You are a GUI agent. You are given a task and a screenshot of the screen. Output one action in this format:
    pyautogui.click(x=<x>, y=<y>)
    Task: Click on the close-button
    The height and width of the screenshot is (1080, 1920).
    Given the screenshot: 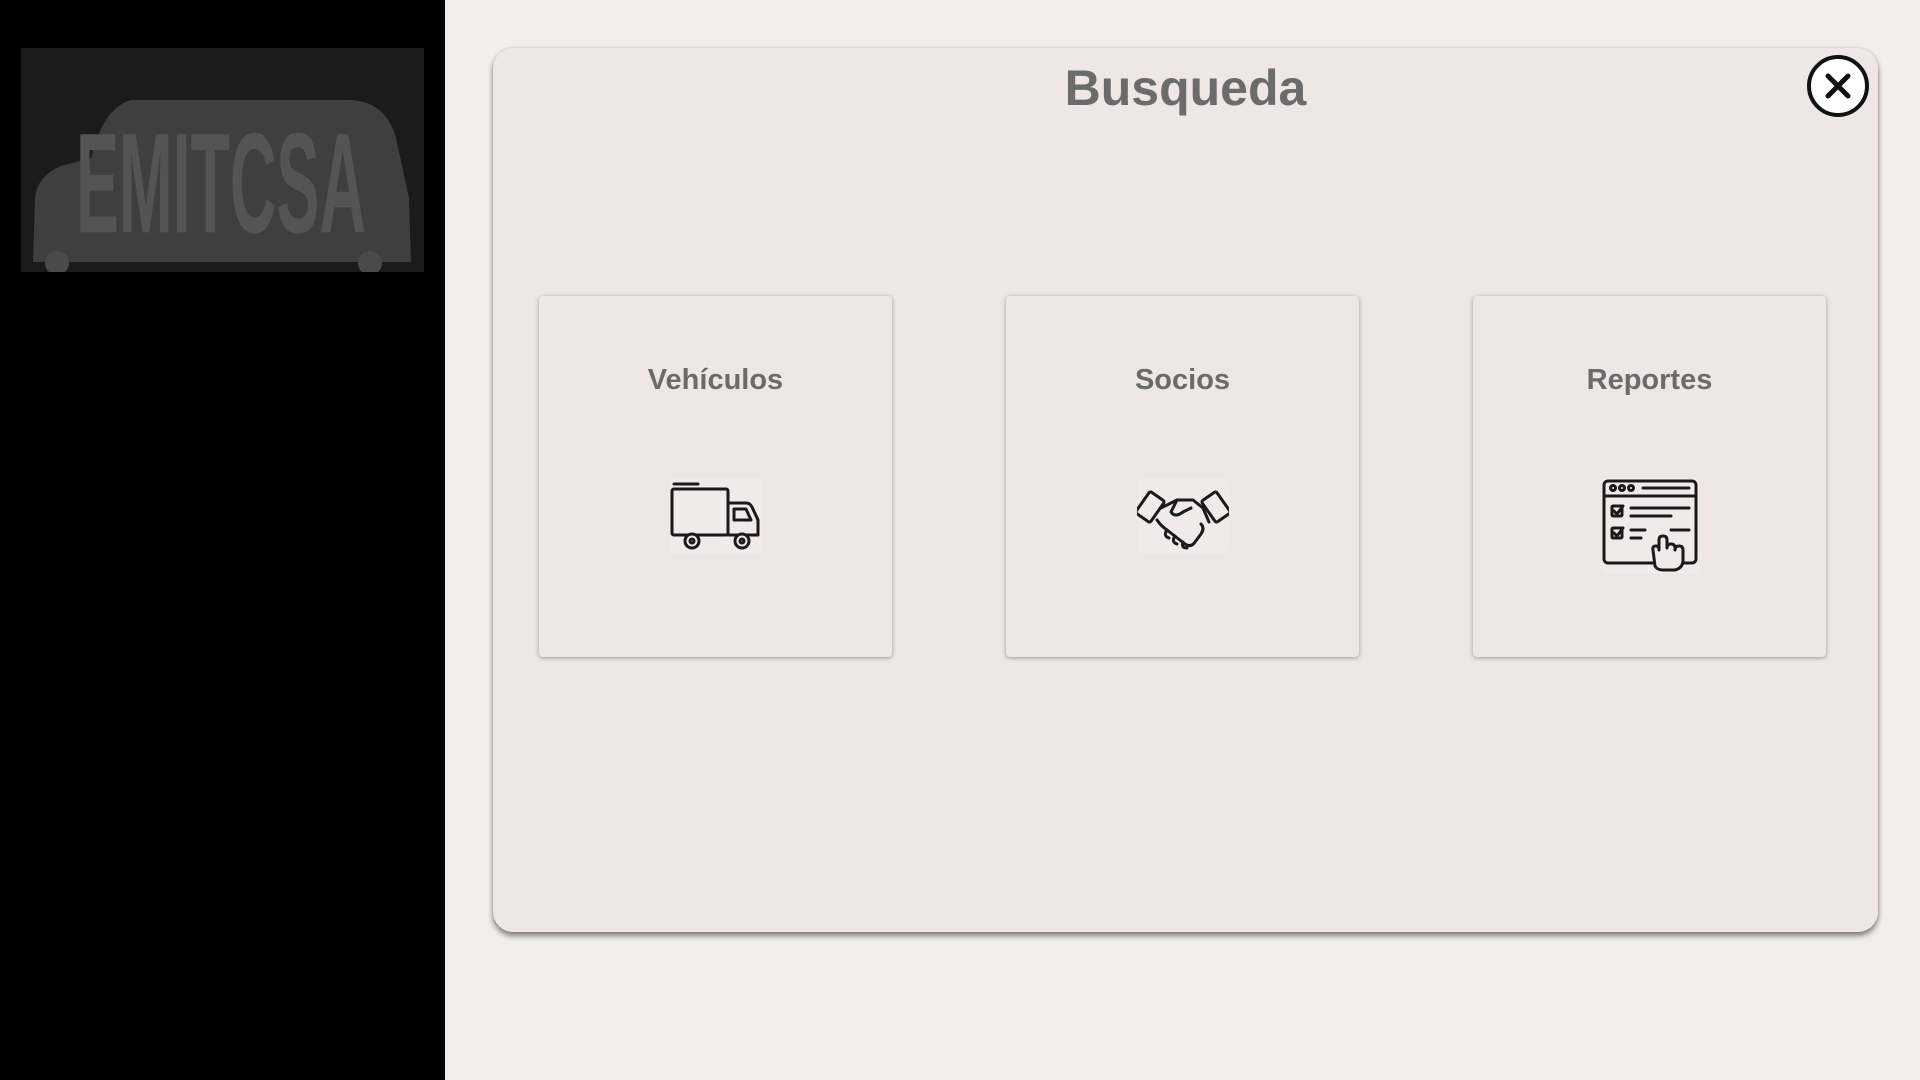 What is the action you would take?
    pyautogui.click(x=1838, y=86)
    